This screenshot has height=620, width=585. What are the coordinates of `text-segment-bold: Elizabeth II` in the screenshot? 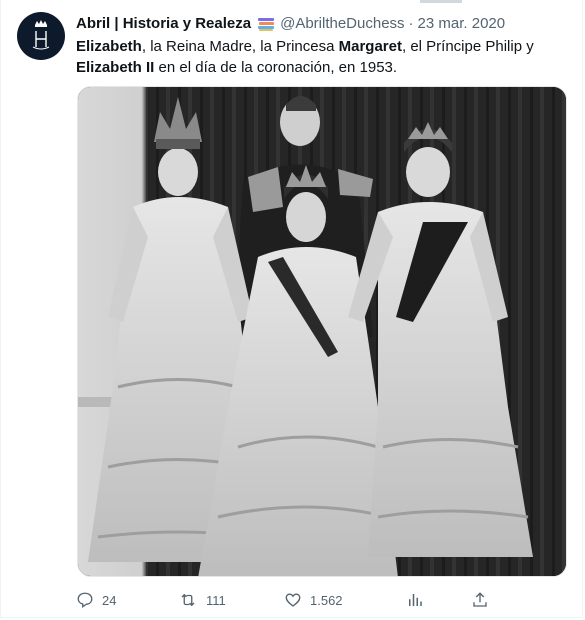 It's located at (115, 67).